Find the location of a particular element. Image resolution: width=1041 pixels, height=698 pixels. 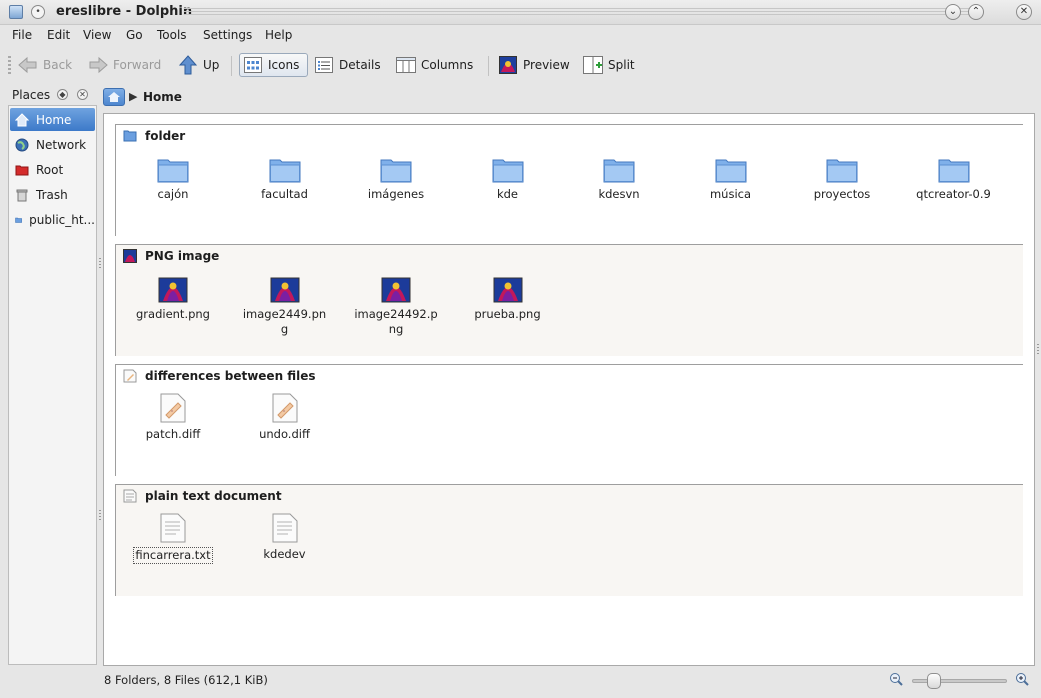

file-item: proyectos is located at coordinates (842, 177).